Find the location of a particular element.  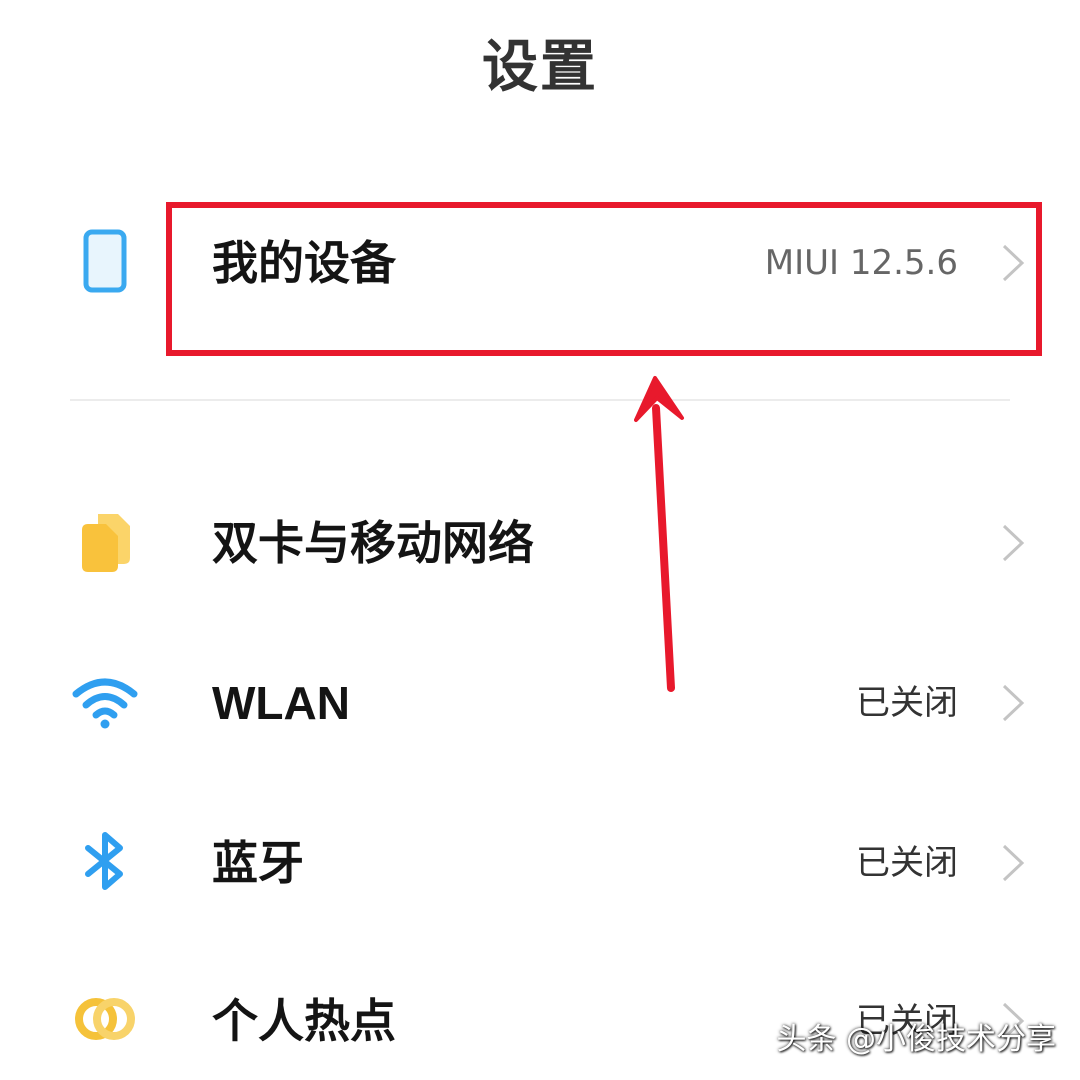

bluetooth-icon is located at coordinates (105, 861).